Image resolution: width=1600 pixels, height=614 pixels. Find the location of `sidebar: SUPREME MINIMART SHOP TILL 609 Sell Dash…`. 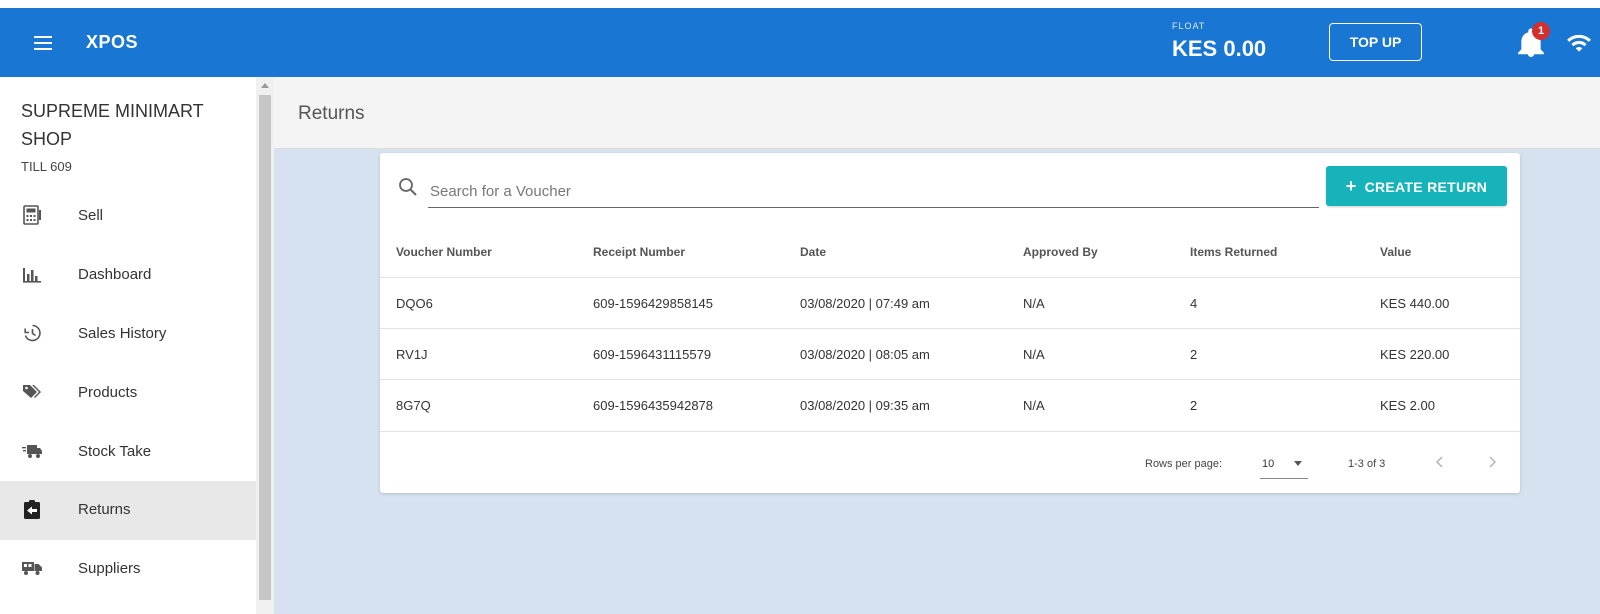

sidebar: SUPREME MINIMART SHOP TILL 609 Sell Dash… is located at coordinates (128, 345).